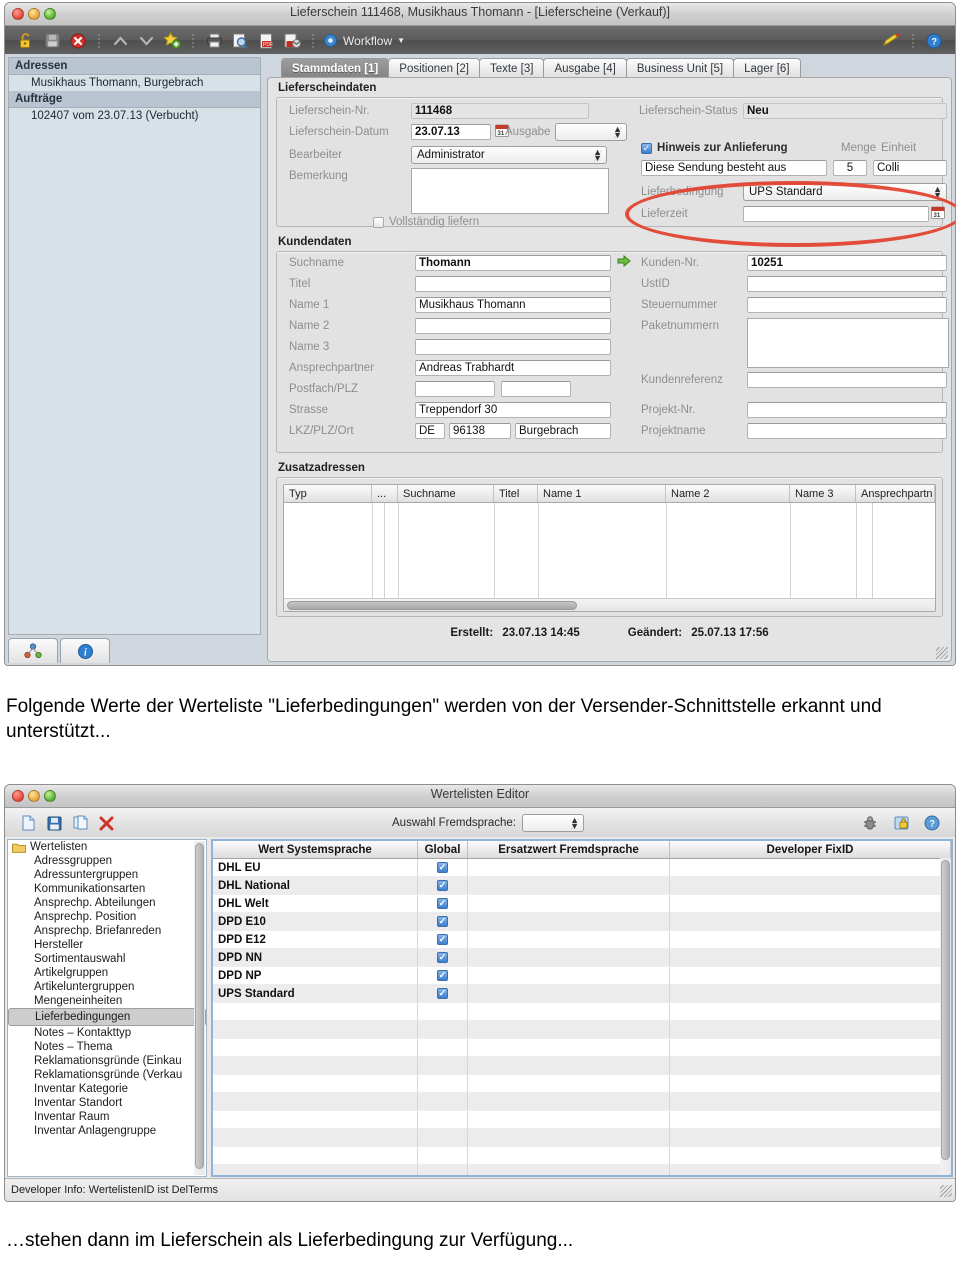 The width and height of the screenshot is (960, 1267). What do you see at coordinates (646, 148) in the screenshot?
I see `hinweis-anlieferung-checkbox: ✓` at bounding box center [646, 148].